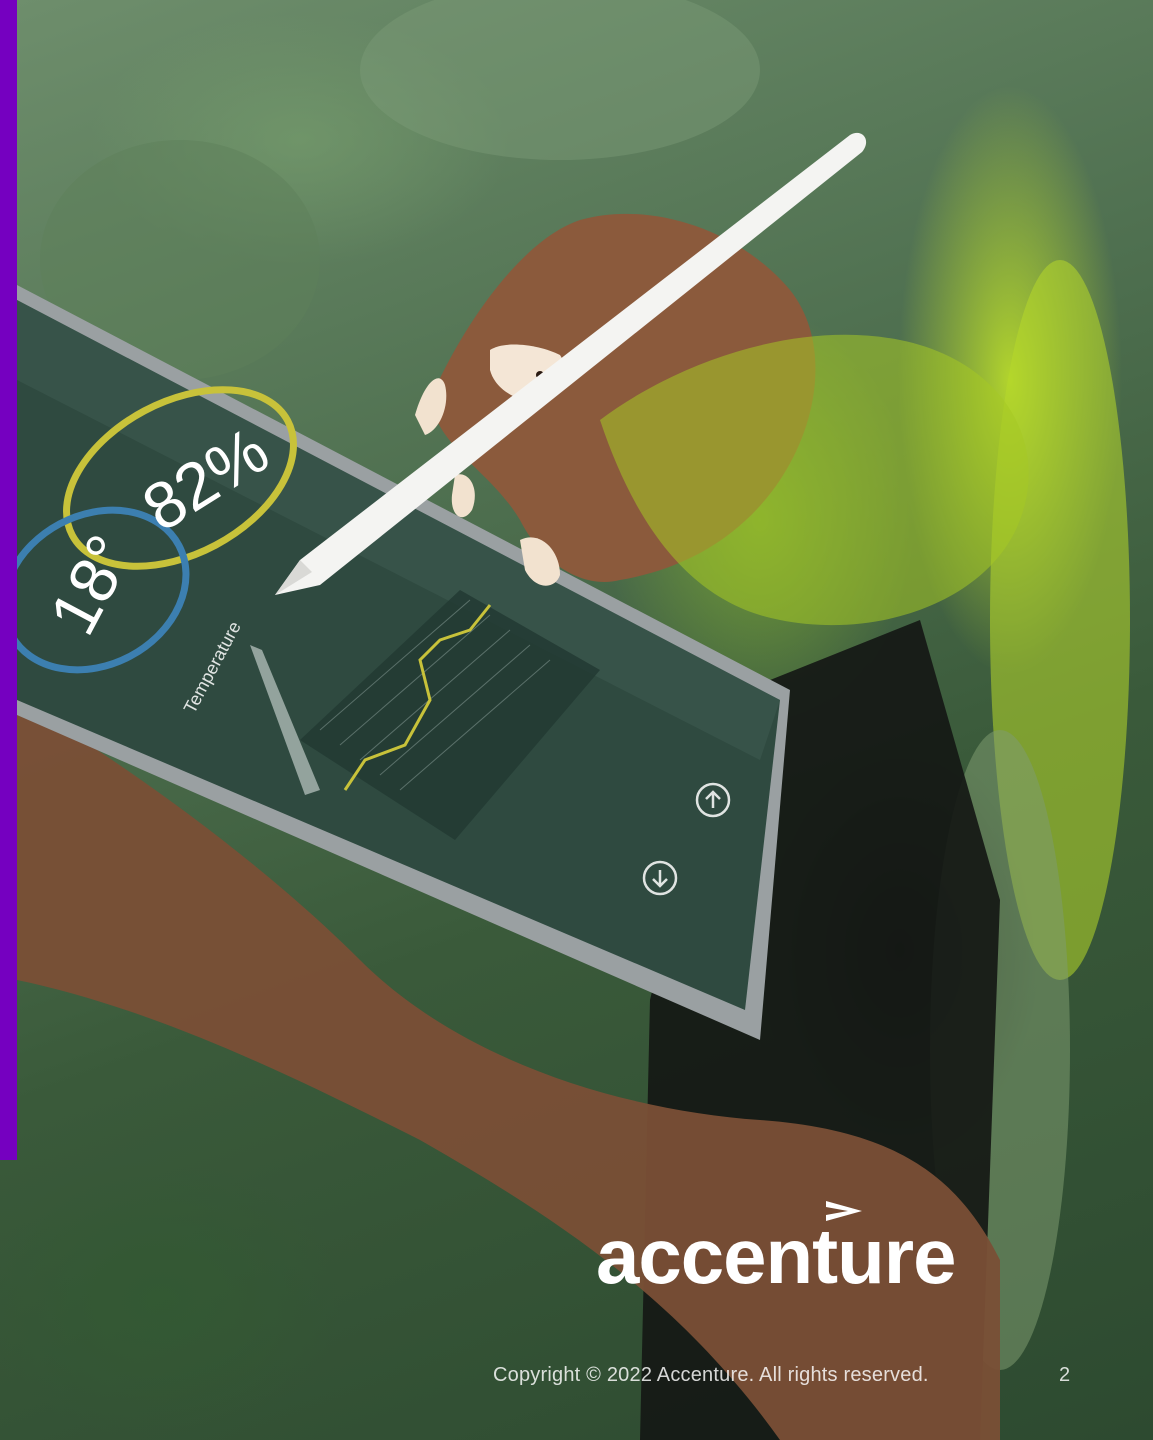 The image size is (1153, 1440). Describe the element at coordinates (1065, 1375) in the screenshot. I see `page-number: 2` at that location.